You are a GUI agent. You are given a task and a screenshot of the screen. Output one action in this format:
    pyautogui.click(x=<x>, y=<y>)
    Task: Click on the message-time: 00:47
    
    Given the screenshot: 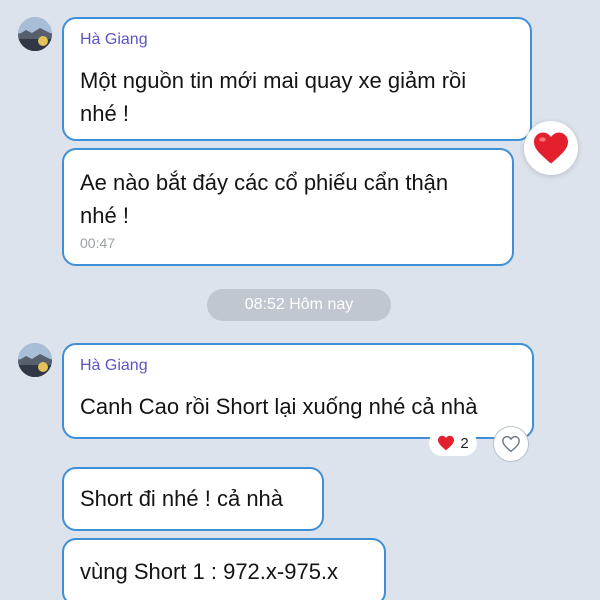 What is the action you would take?
    pyautogui.click(x=98, y=243)
    